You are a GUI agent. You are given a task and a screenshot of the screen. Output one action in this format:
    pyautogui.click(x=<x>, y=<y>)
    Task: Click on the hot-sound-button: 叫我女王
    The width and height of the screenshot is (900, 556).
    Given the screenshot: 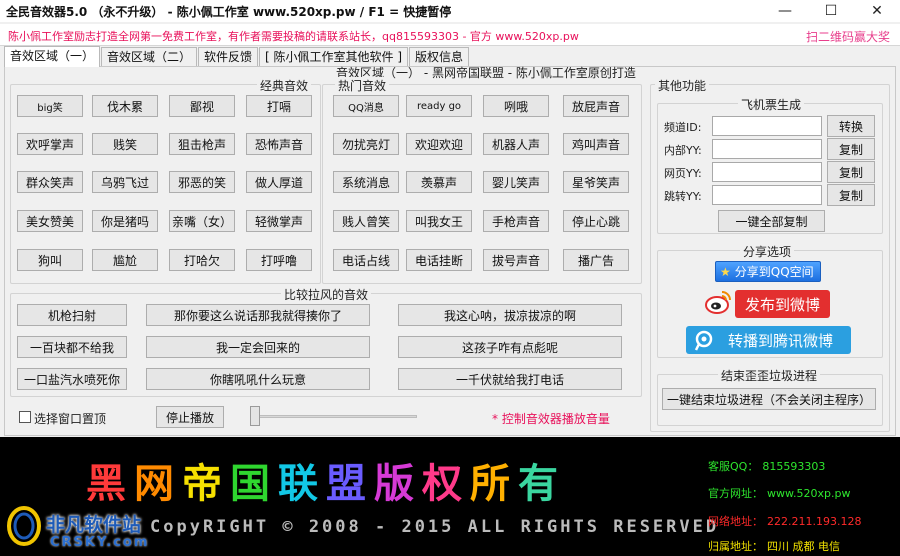 What is the action you would take?
    pyautogui.click(x=439, y=221)
    